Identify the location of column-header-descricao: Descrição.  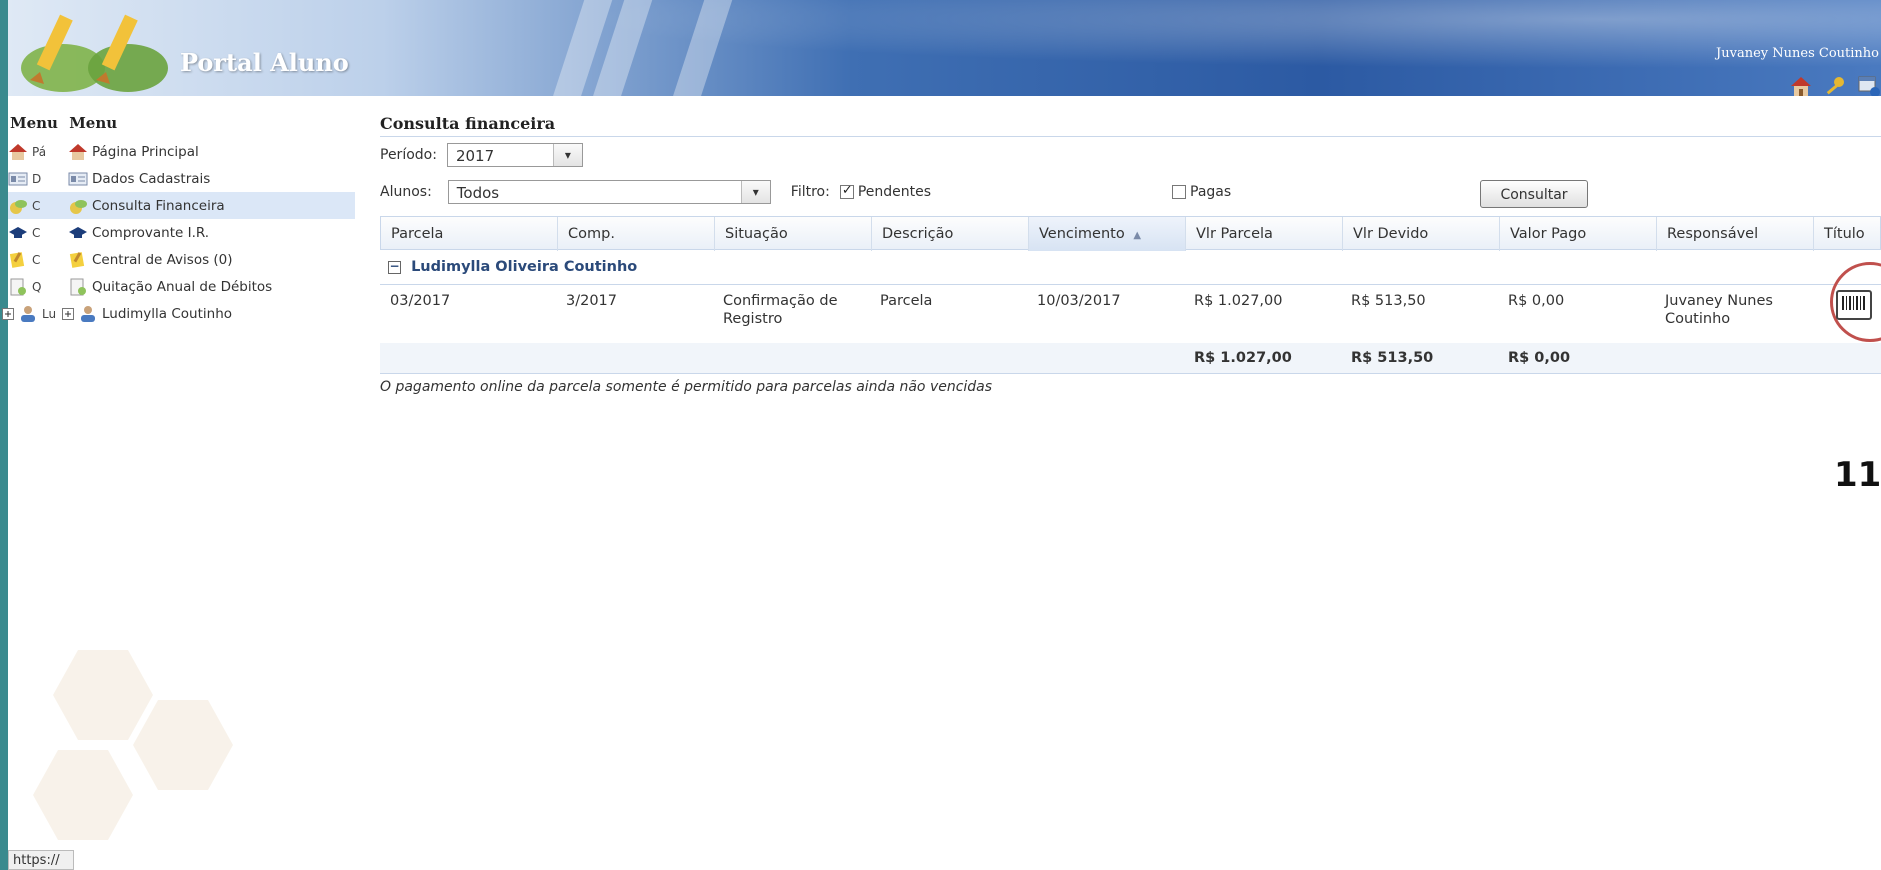
(949, 234).